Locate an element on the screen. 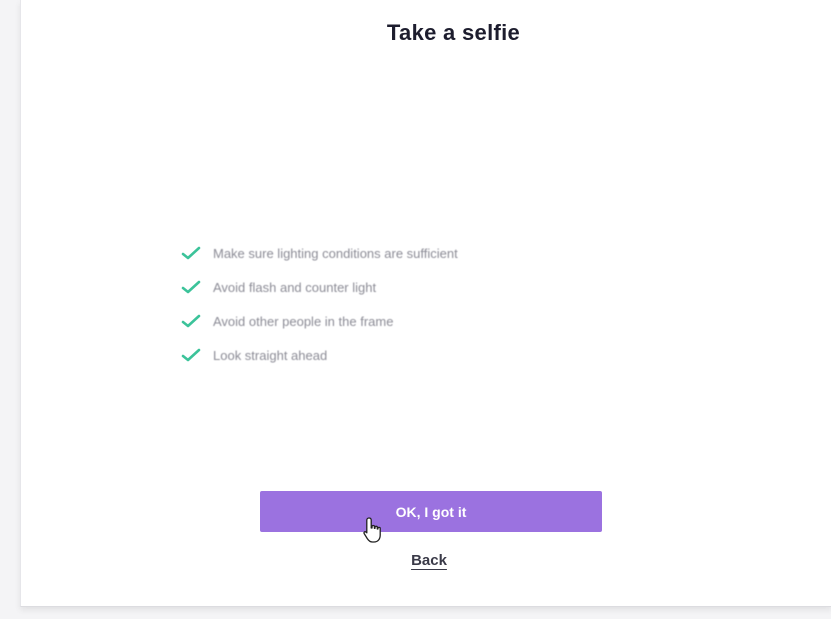 The image size is (831, 619). ok-got-it-button: OK, I got it is located at coordinates (431, 511).